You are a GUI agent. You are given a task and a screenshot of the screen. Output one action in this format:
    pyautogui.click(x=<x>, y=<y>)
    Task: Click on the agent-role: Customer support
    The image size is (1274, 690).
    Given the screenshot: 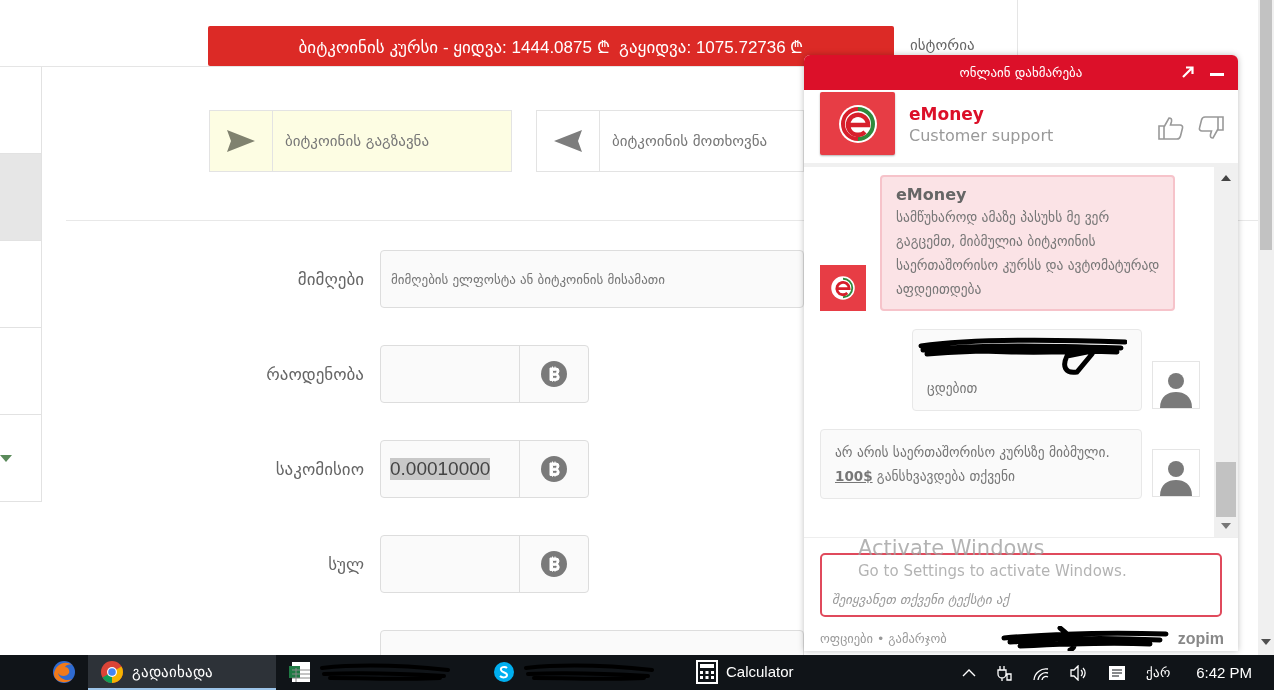 What is the action you would take?
    pyautogui.click(x=982, y=135)
    